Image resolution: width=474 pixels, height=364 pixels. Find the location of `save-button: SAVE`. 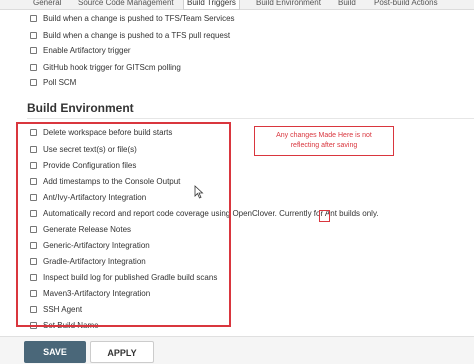

save-button: SAVE is located at coordinates (55, 352).